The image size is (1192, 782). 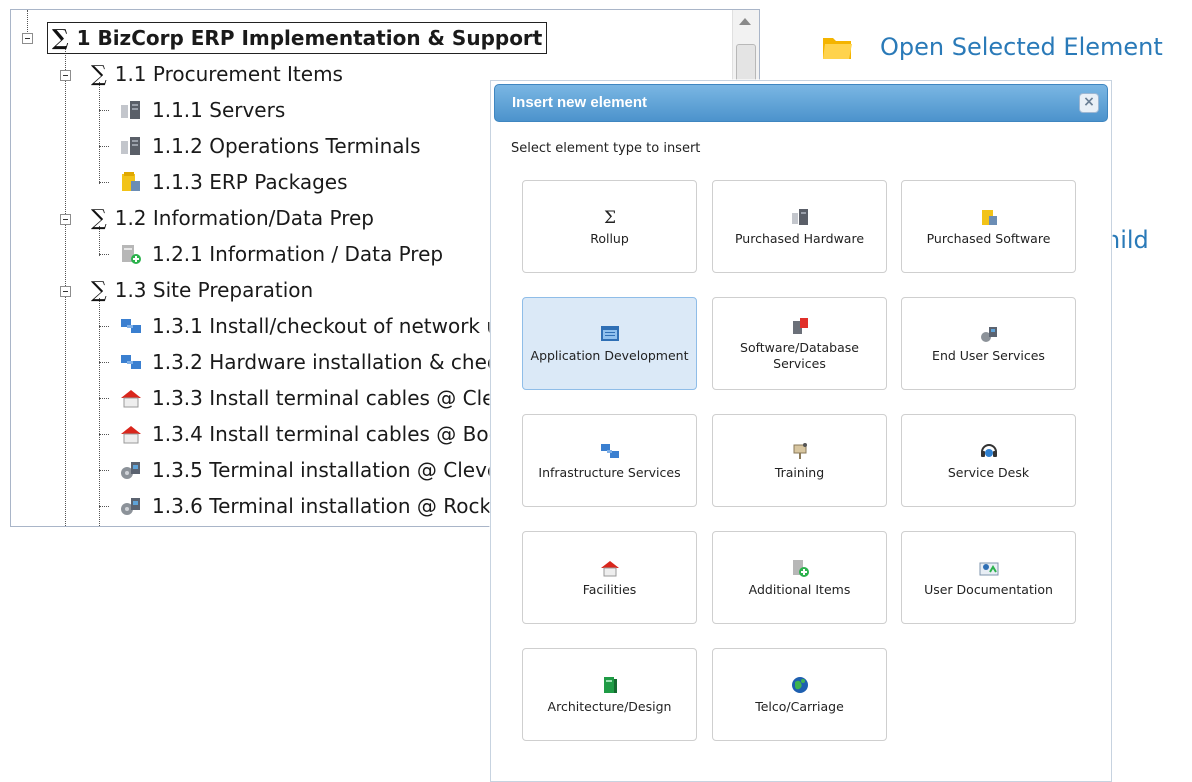 I want to click on tile-label: Architecture/Design, so click(x=609, y=706).